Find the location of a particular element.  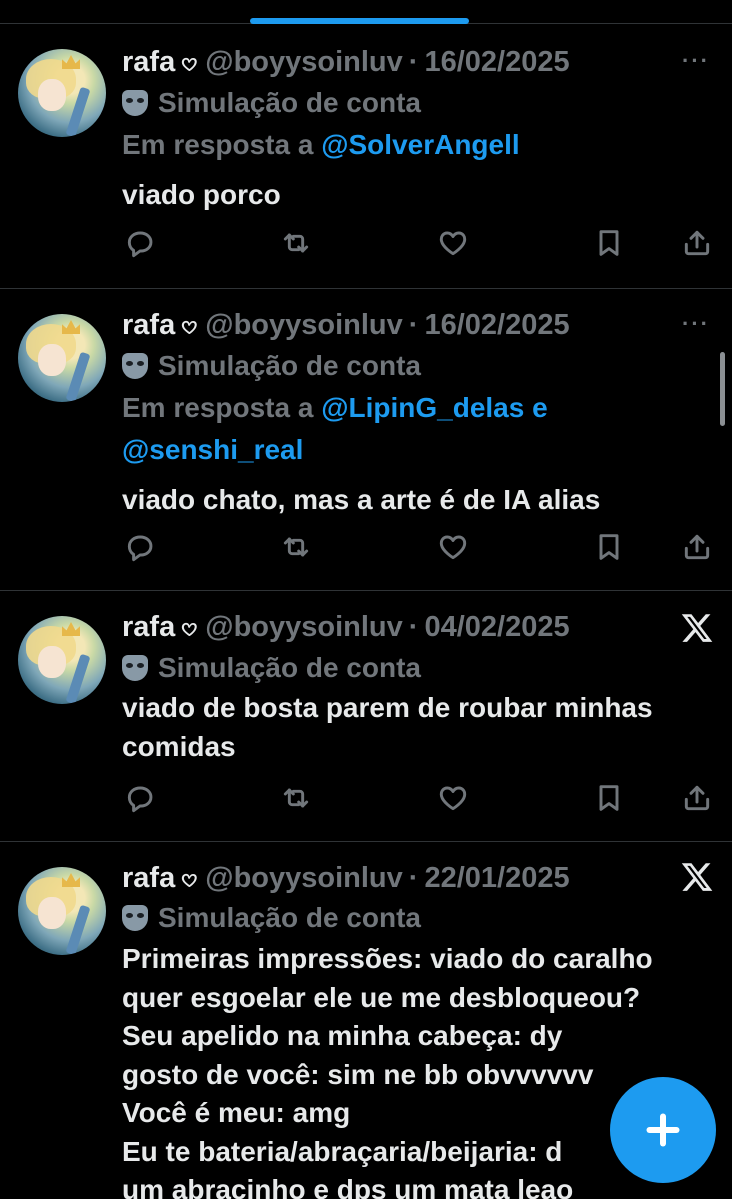

tweet-date: 22/01/2025 is located at coordinates (496, 878).